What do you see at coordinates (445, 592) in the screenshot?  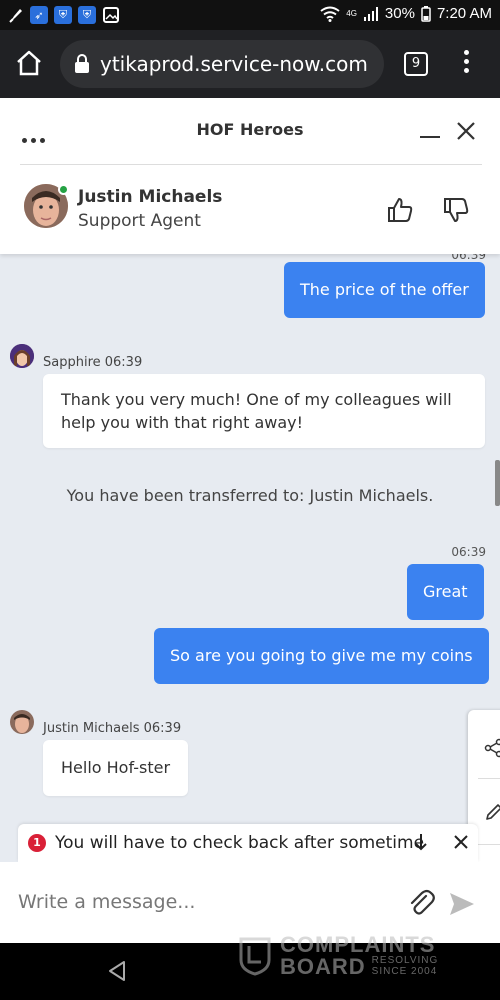 I see `user-message: Great` at bounding box center [445, 592].